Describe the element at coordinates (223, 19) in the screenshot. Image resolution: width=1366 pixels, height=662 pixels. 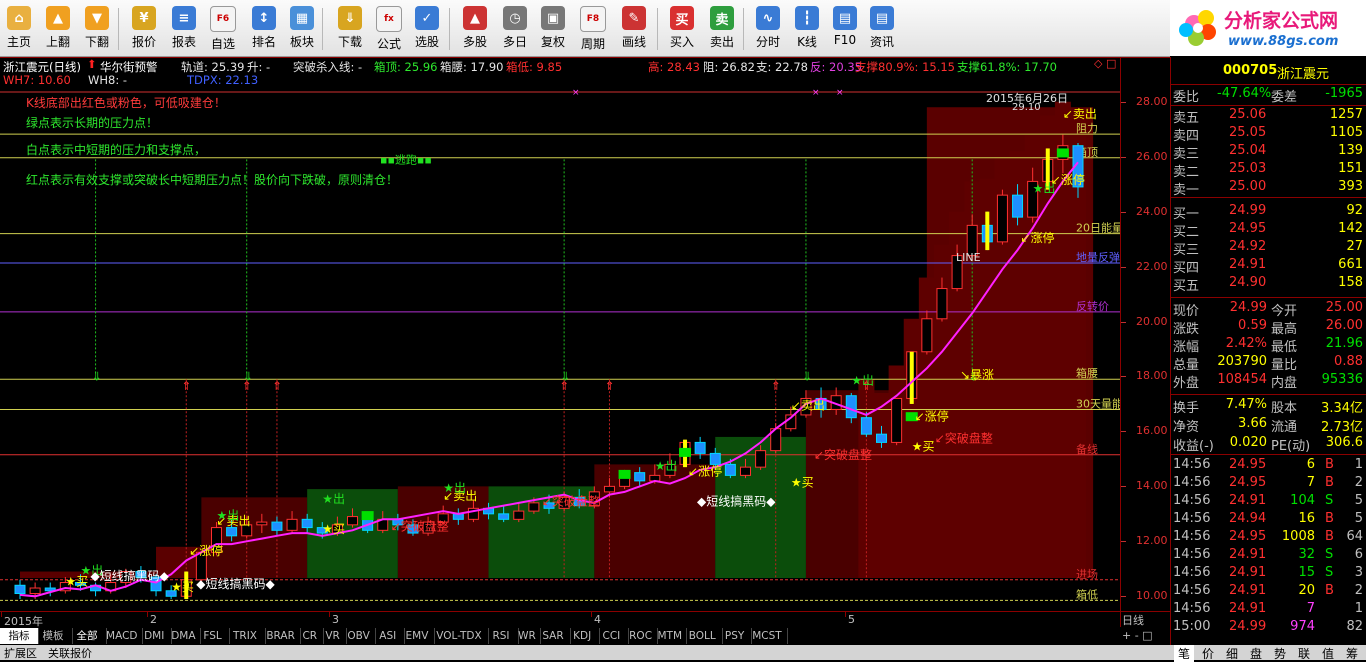
I see `f6-icon: F6` at that location.